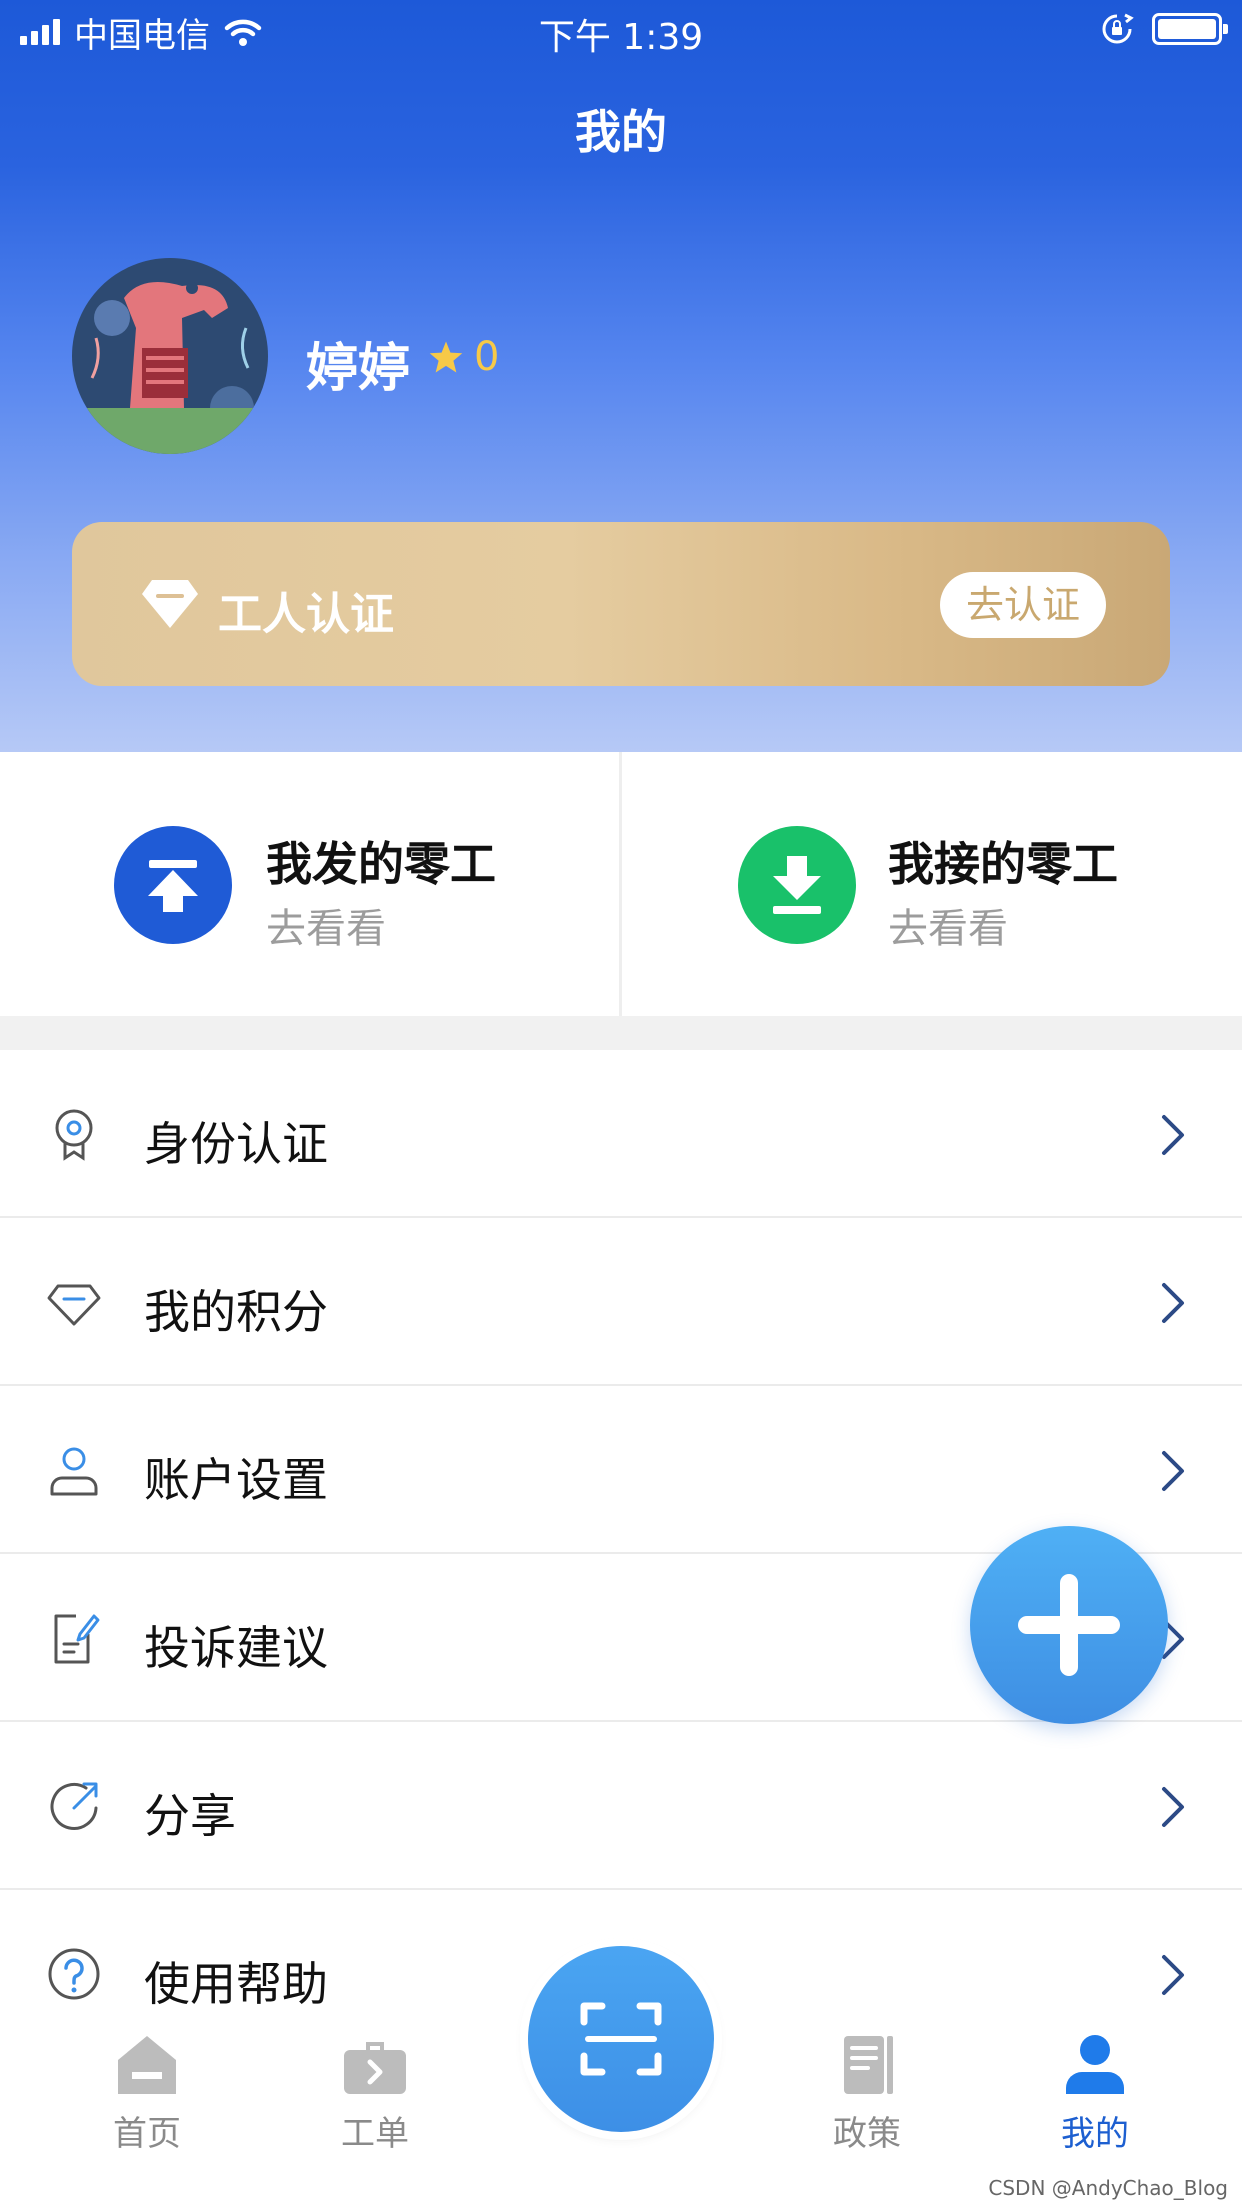 The height and width of the screenshot is (2208, 1242). What do you see at coordinates (236, 1144) in the screenshot?
I see `menu-label: 身份认证` at bounding box center [236, 1144].